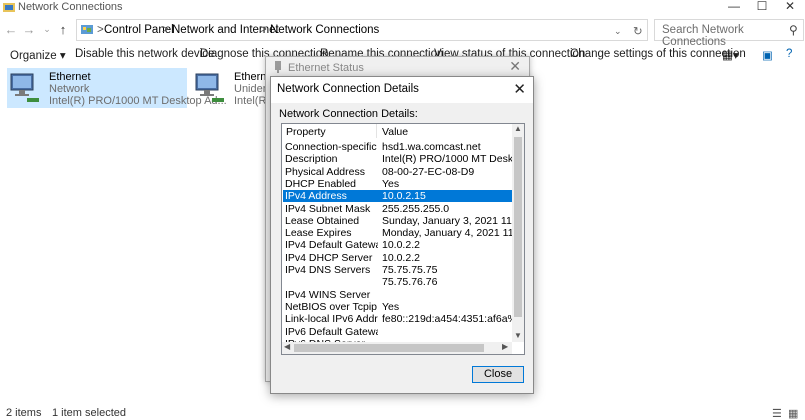 The image size is (805, 420). Describe the element at coordinates (144, 54) in the screenshot. I see `disable-device-button: Disable this network device` at that location.